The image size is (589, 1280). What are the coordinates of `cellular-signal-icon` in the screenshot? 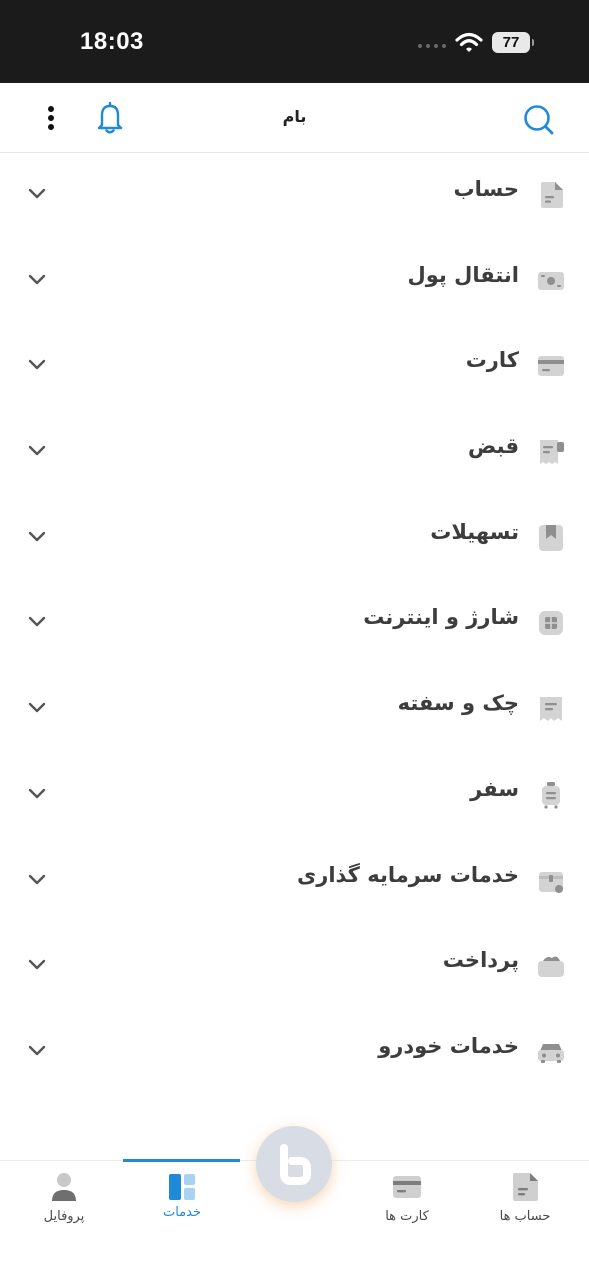 It's located at (432, 46).